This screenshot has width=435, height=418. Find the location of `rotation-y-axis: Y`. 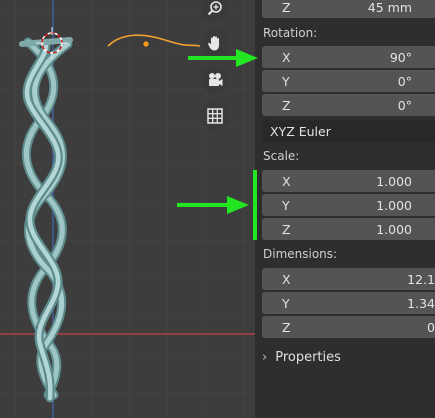

rotation-y-axis: Y is located at coordinates (286, 81).